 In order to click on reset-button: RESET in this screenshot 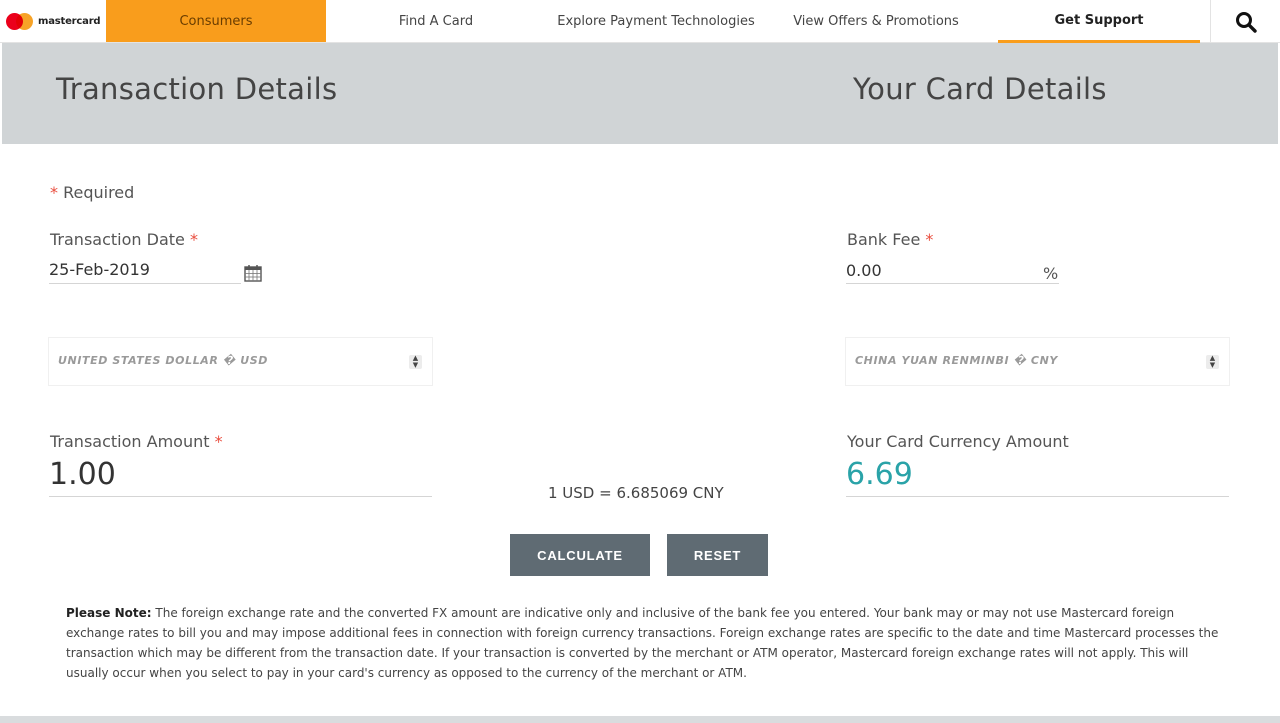, I will do `click(717, 555)`.